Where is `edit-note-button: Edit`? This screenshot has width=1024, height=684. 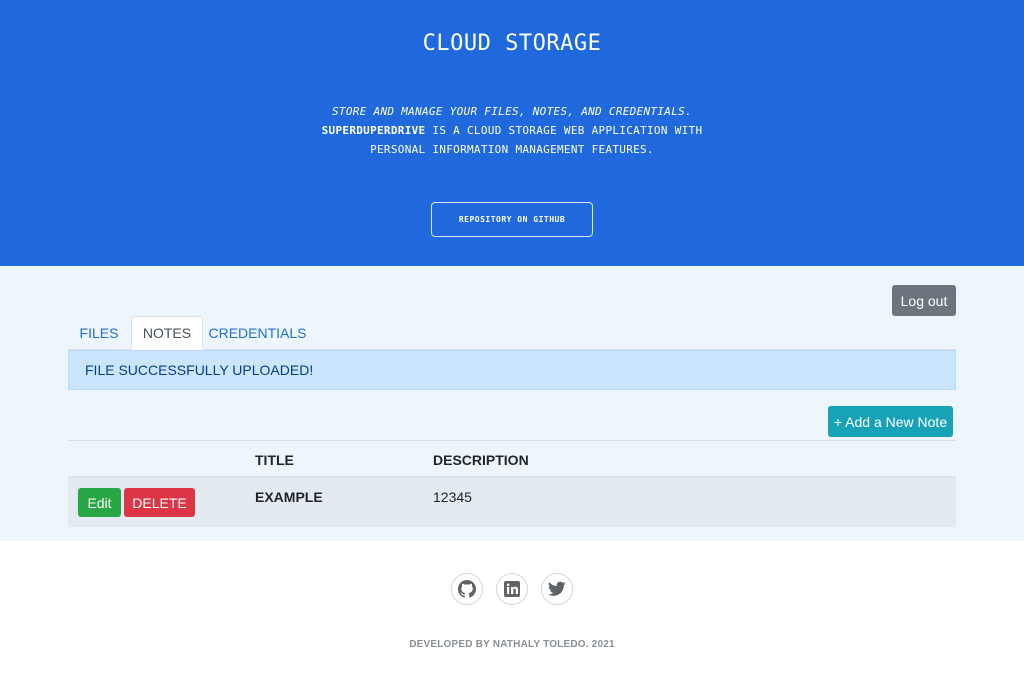
edit-note-button: Edit is located at coordinates (99, 502).